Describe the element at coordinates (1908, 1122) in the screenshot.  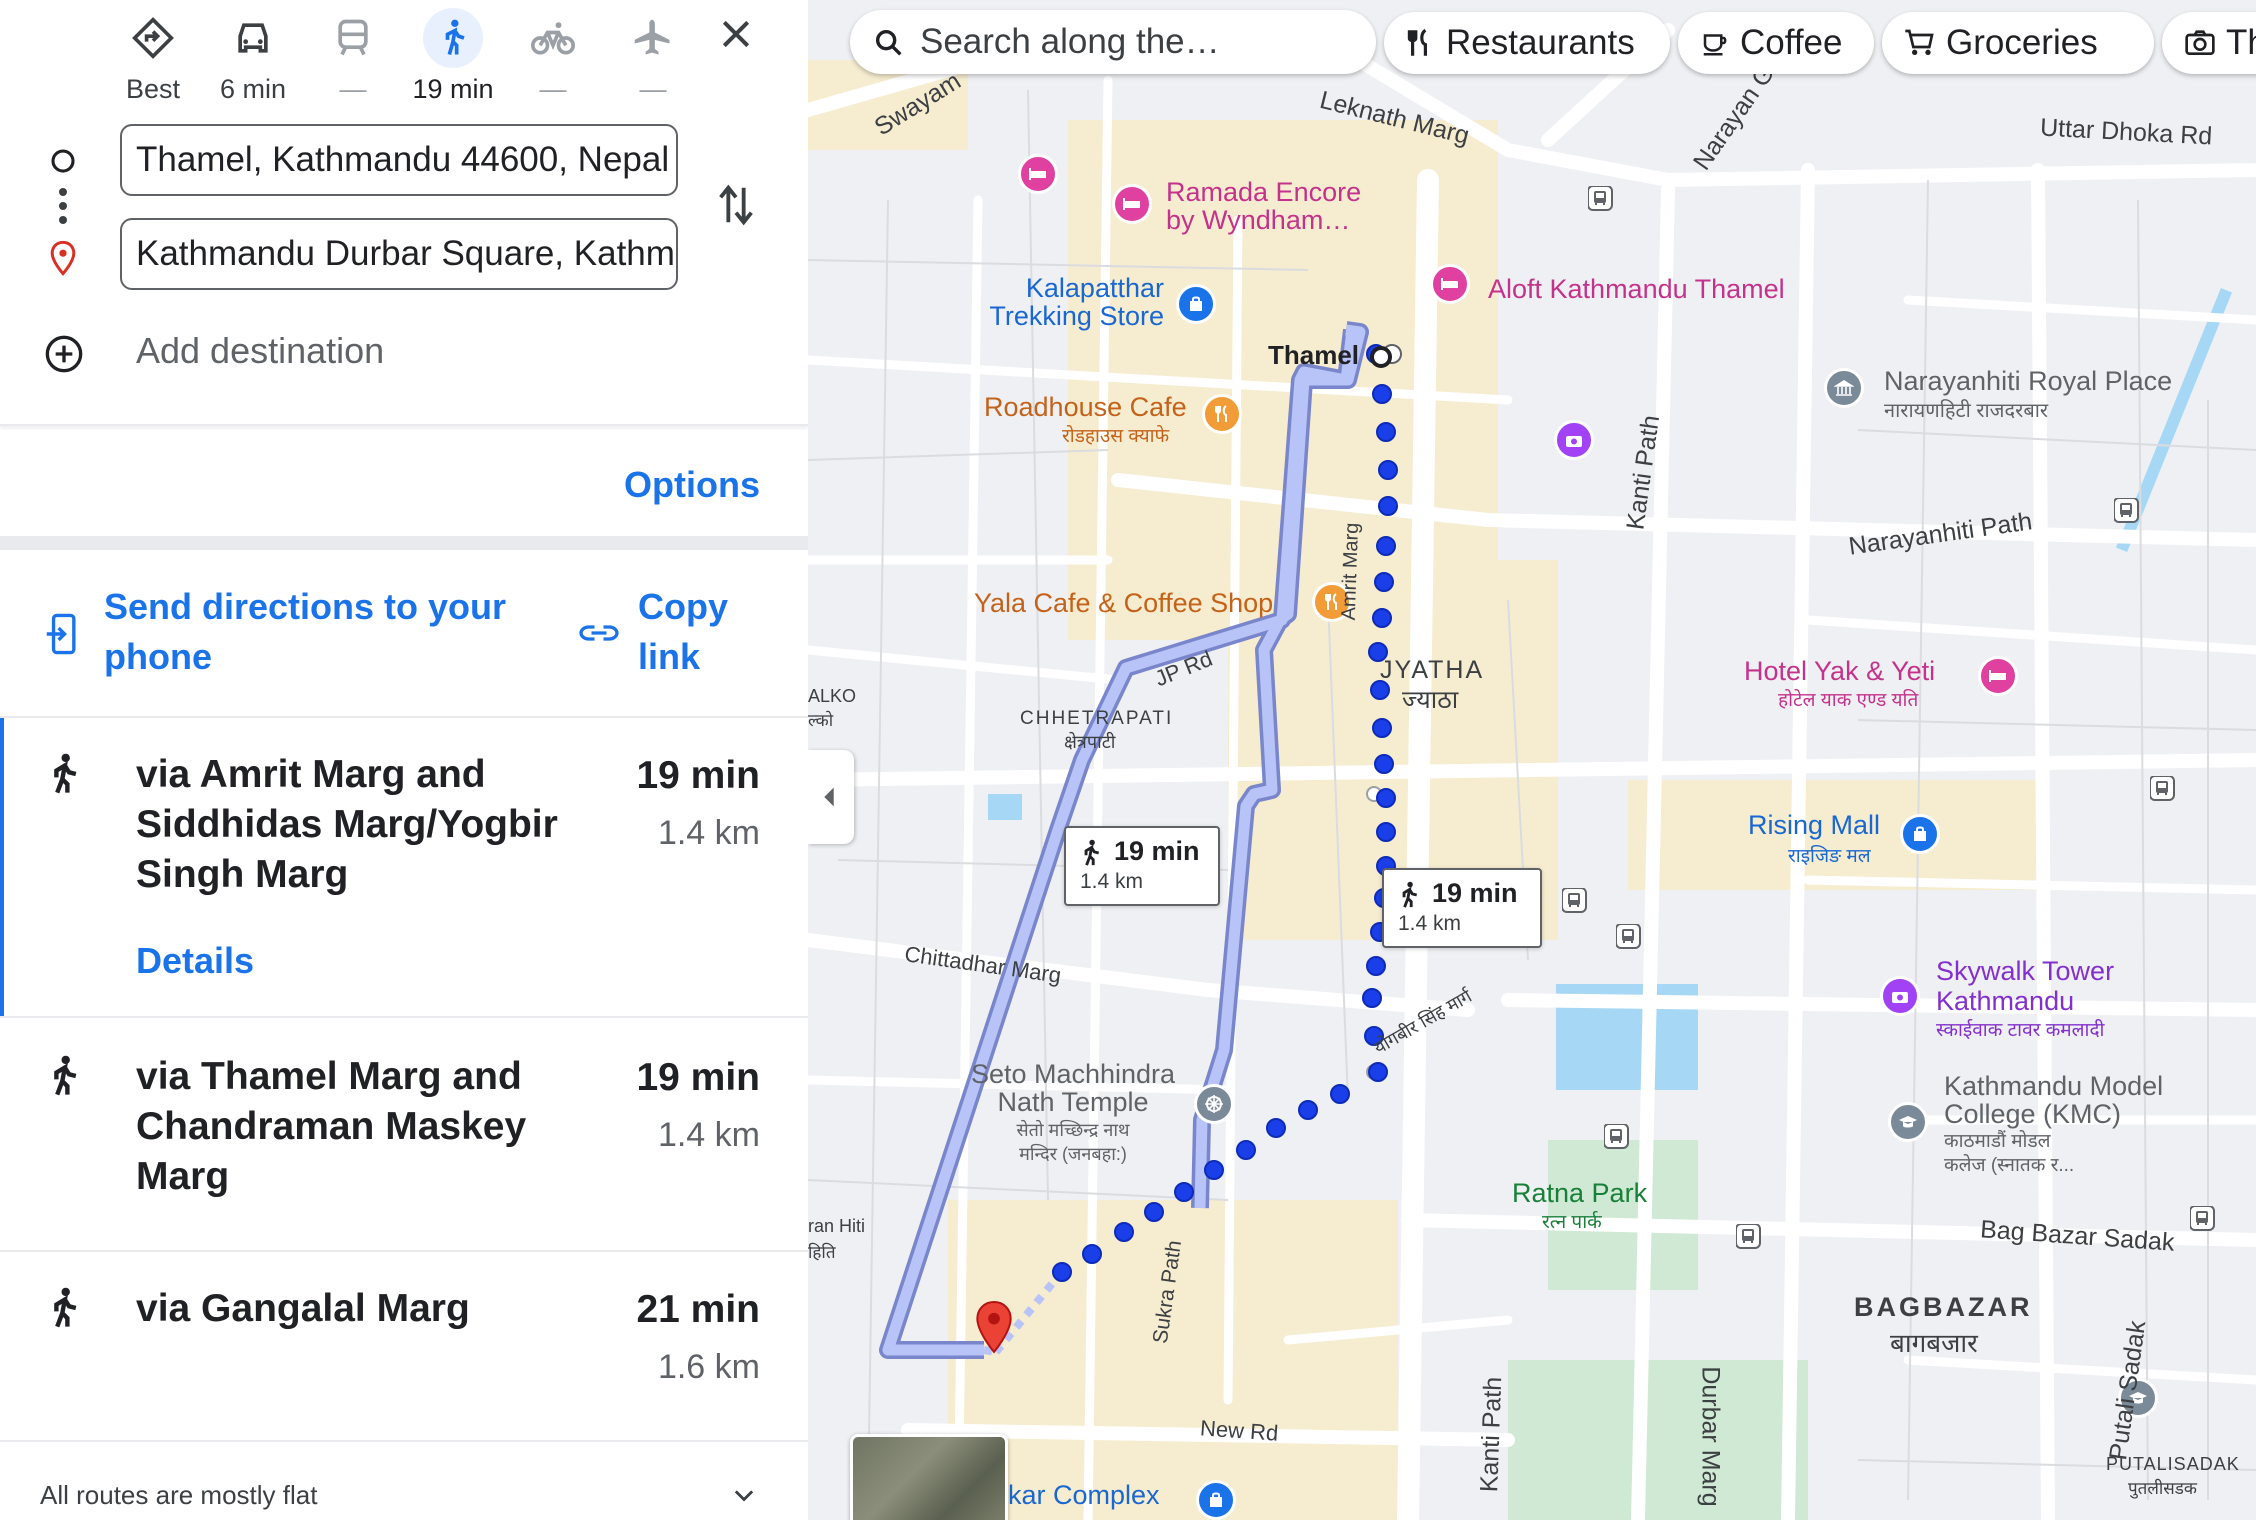
I see `school-pin-icon` at that location.